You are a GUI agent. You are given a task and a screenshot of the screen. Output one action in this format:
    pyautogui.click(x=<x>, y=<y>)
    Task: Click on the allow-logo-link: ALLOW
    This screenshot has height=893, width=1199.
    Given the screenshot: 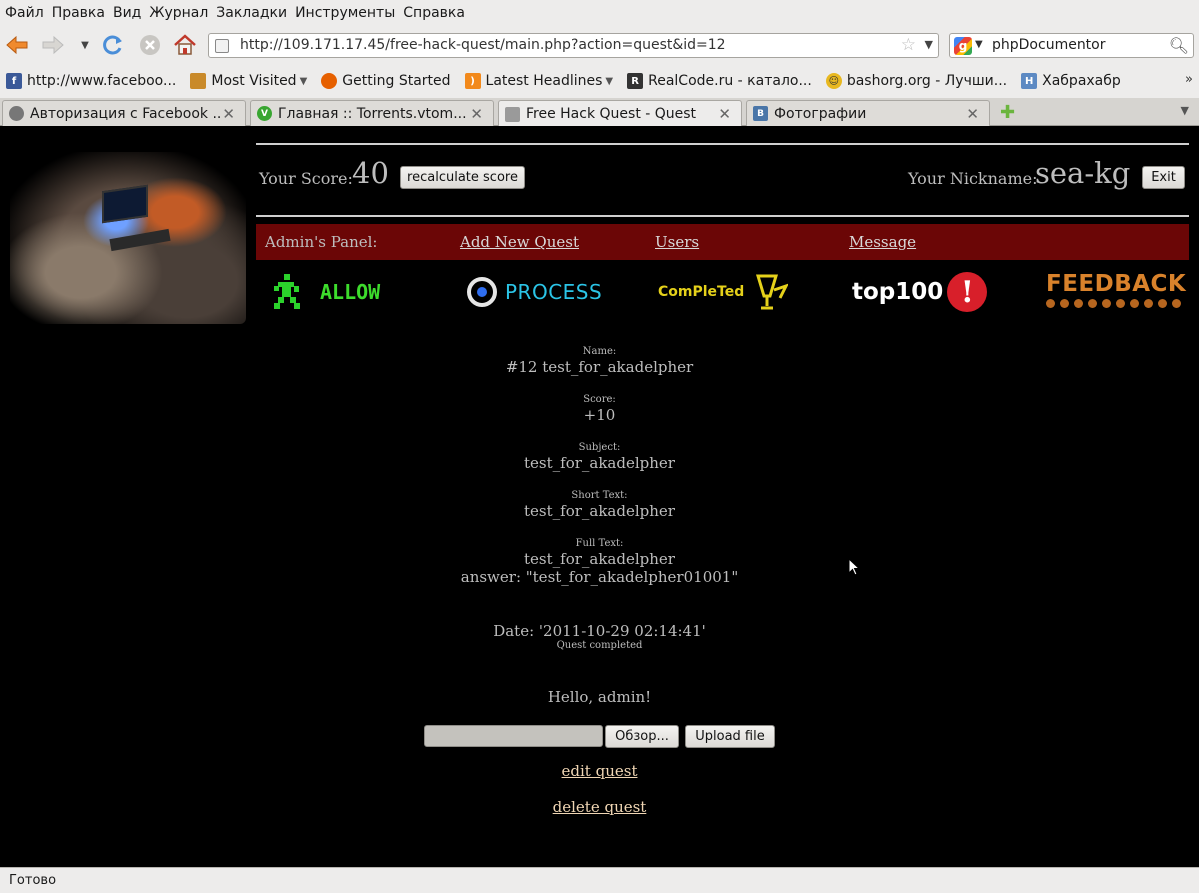 What is the action you would take?
    pyautogui.click(x=323, y=292)
    